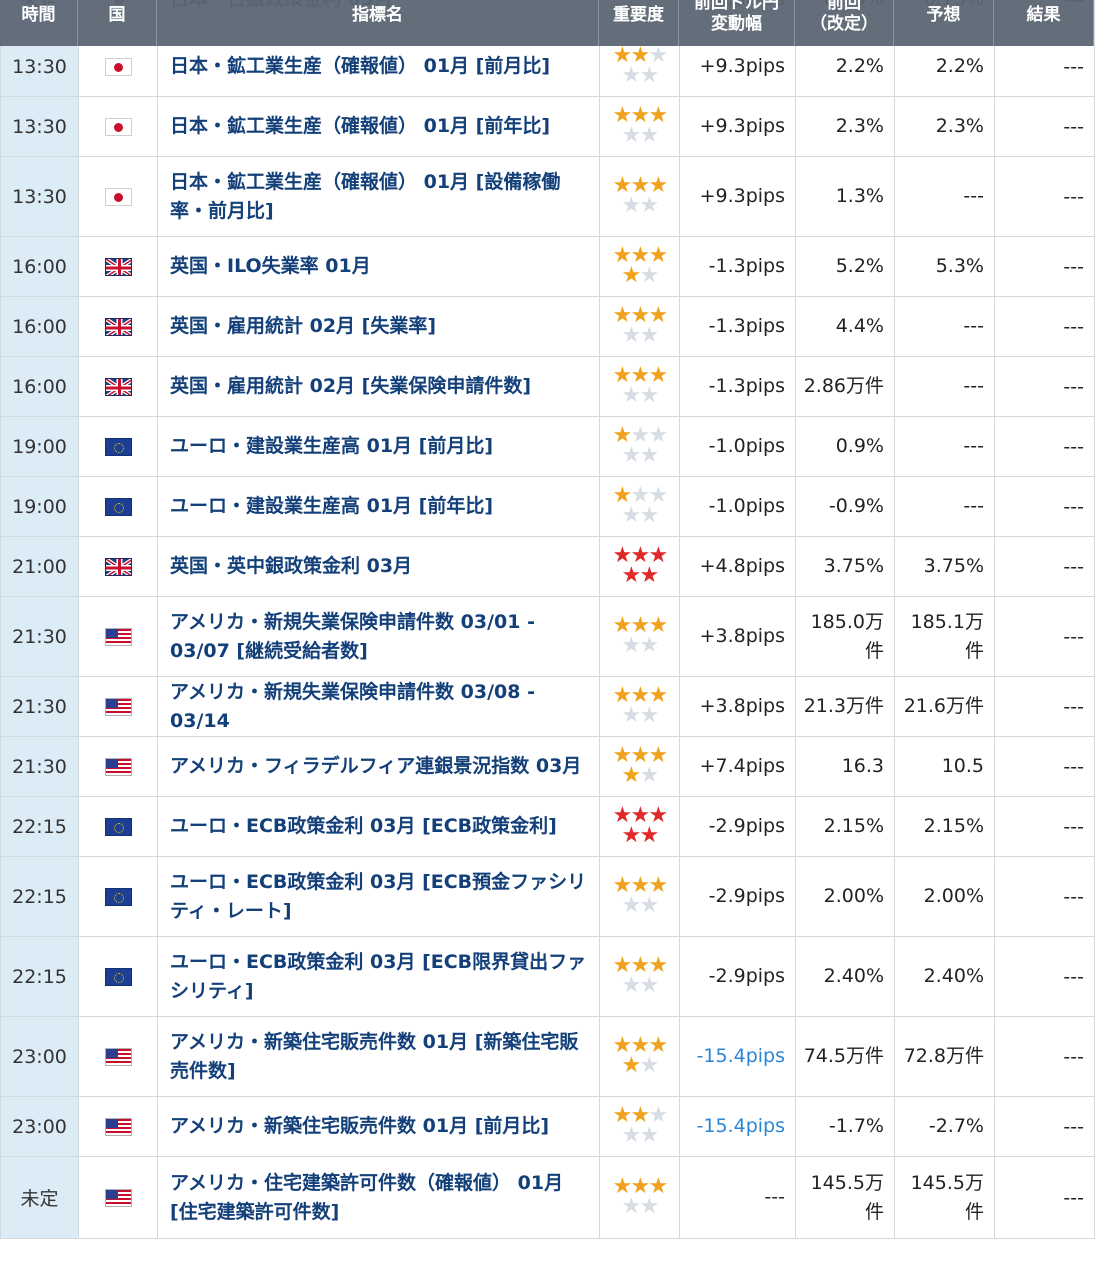 The height and width of the screenshot is (1288, 1110). Describe the element at coordinates (944, 266) in the screenshot. I see `forecast-cell: 5.3%` at that location.